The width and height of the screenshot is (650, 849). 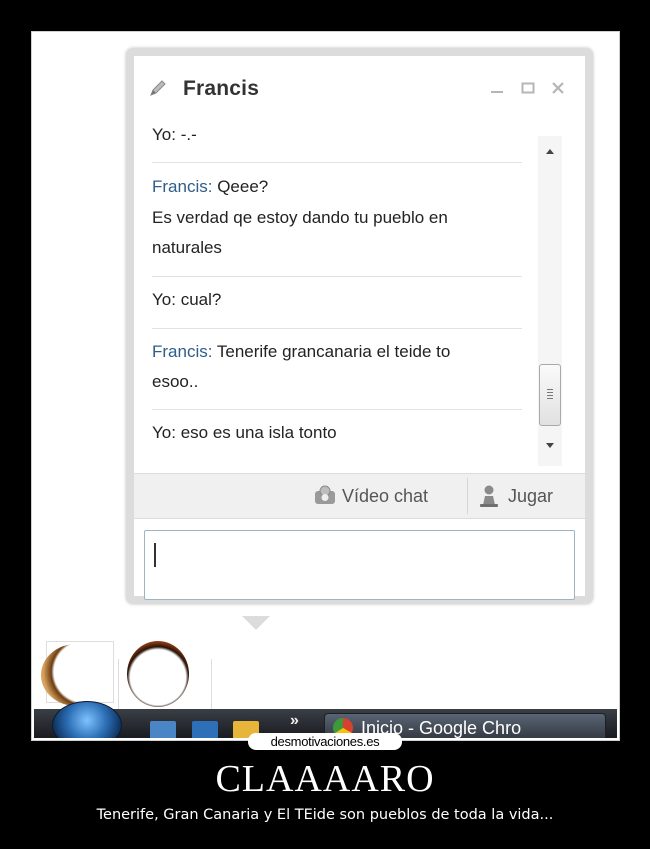 I want to click on show-desktop-icon, so click(x=163, y=729).